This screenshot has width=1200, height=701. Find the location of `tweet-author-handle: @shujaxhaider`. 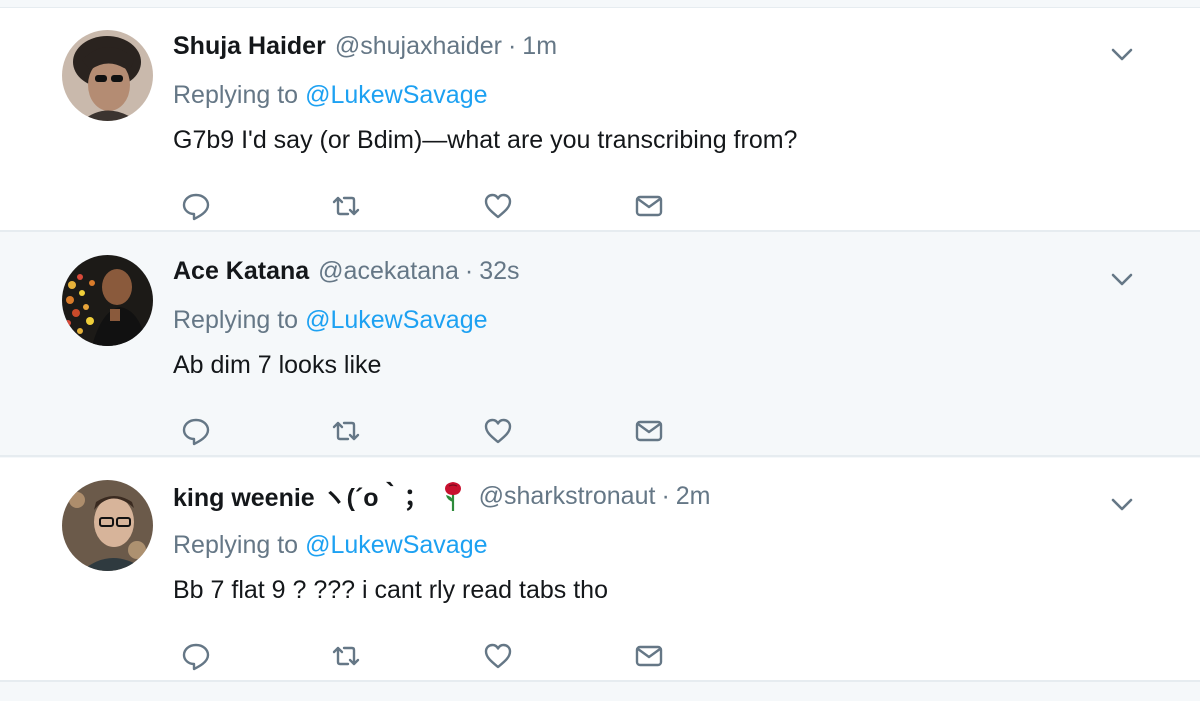

tweet-author-handle: @shujaxhaider is located at coordinates (418, 46).